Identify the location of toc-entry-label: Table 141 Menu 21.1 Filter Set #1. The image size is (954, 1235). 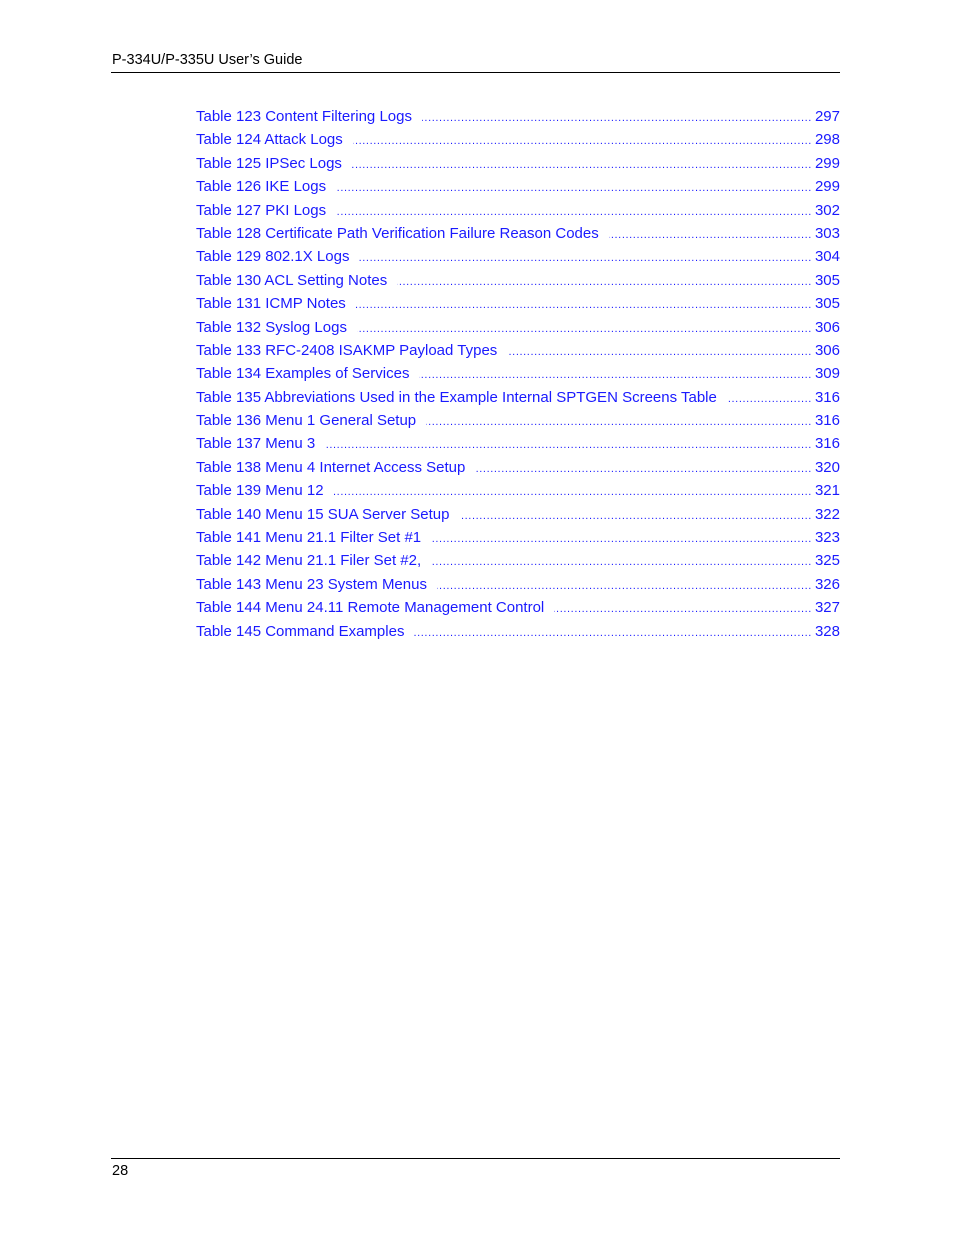
(309, 538).